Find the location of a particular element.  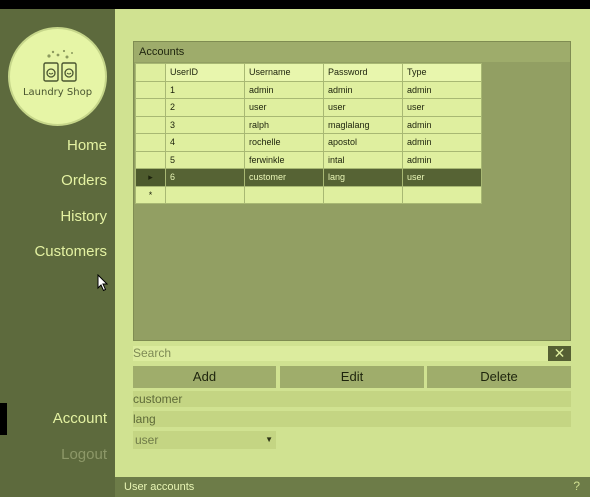

table-row: 5 ferwinkle intal admin is located at coordinates (308, 159).